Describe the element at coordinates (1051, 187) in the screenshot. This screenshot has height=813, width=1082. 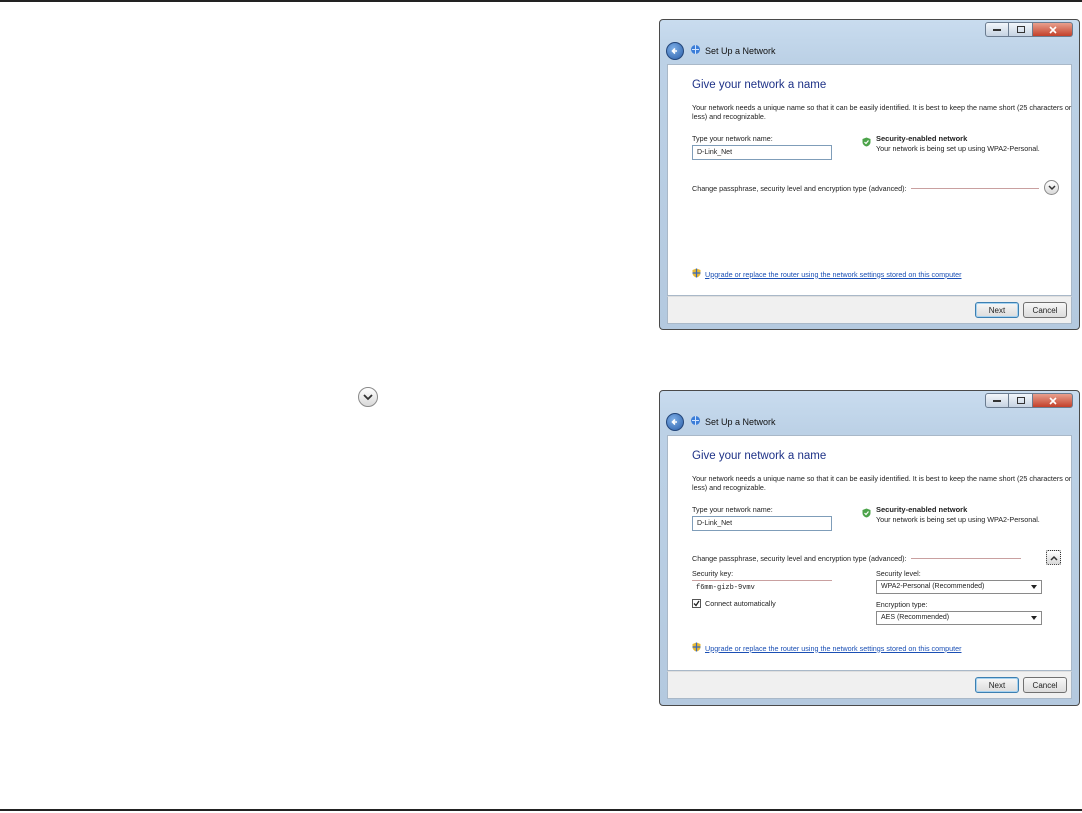
I see `expand-advanced-button` at that location.